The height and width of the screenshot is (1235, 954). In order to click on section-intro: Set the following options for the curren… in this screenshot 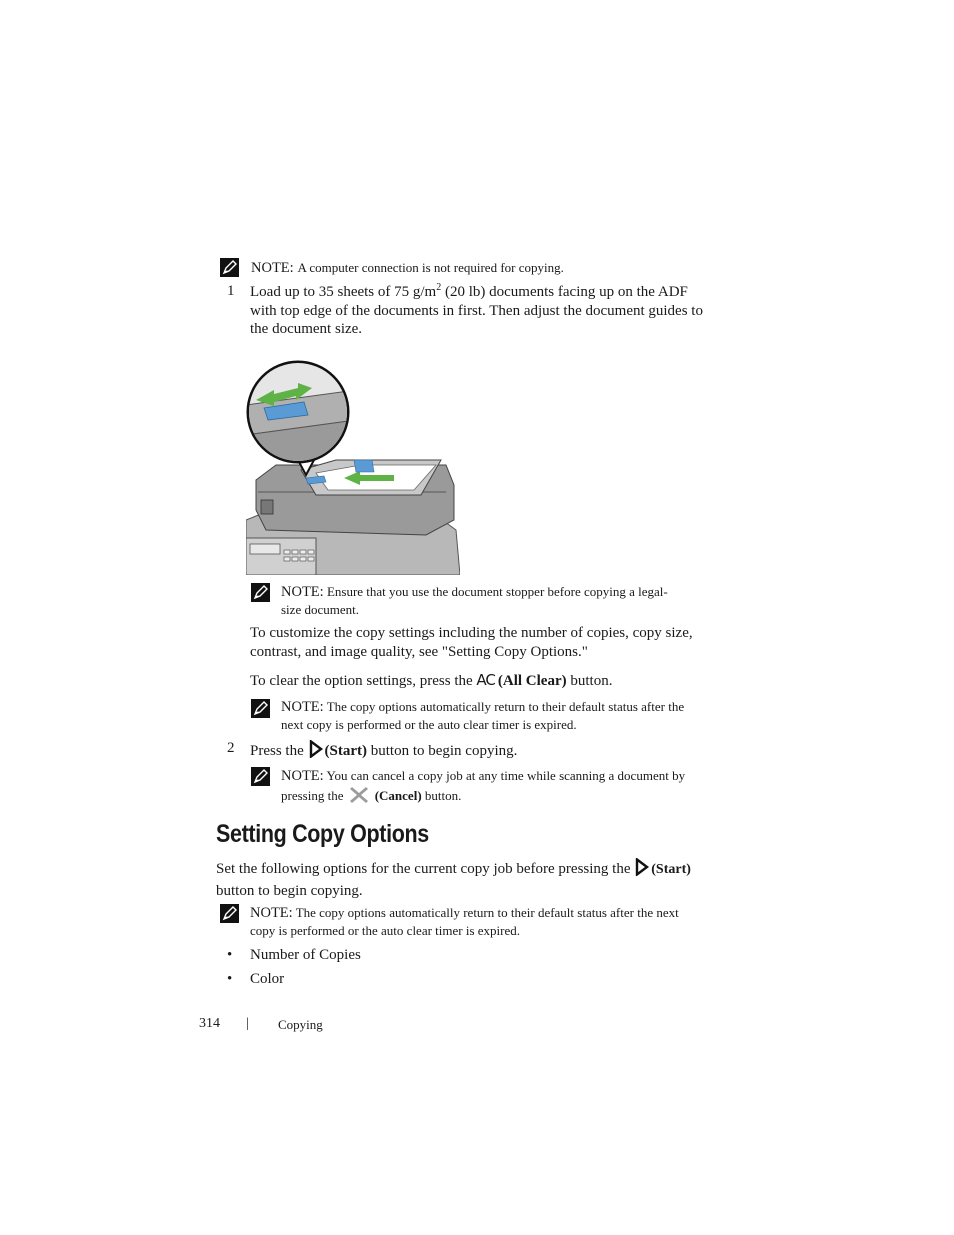, I will do `click(473, 878)`.